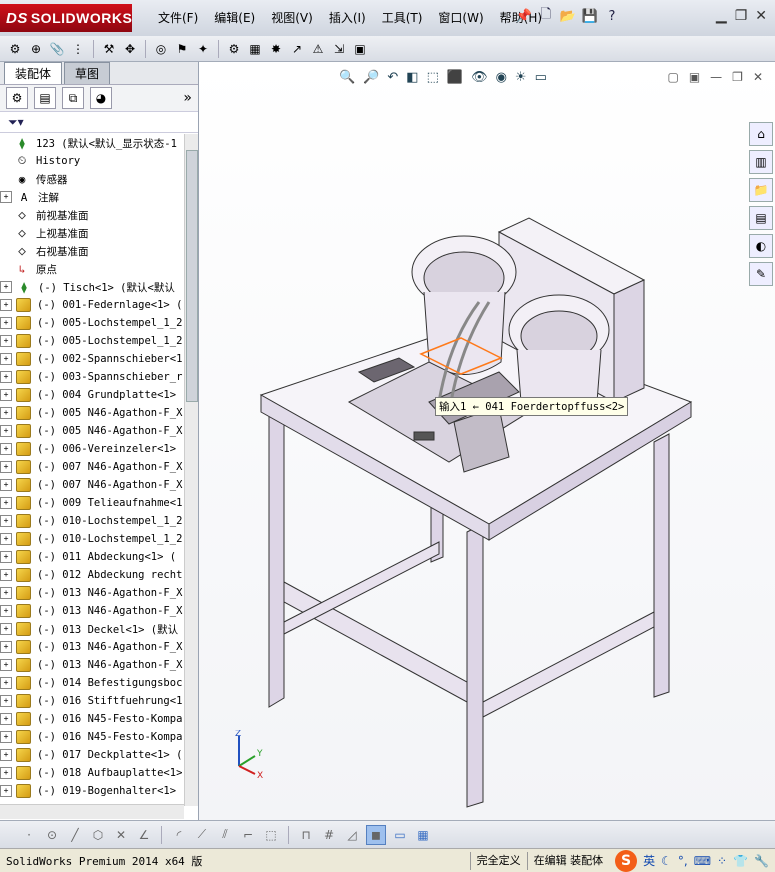  Describe the element at coordinates (130, 49) in the screenshot. I see `move-component-icon: ✥` at that location.